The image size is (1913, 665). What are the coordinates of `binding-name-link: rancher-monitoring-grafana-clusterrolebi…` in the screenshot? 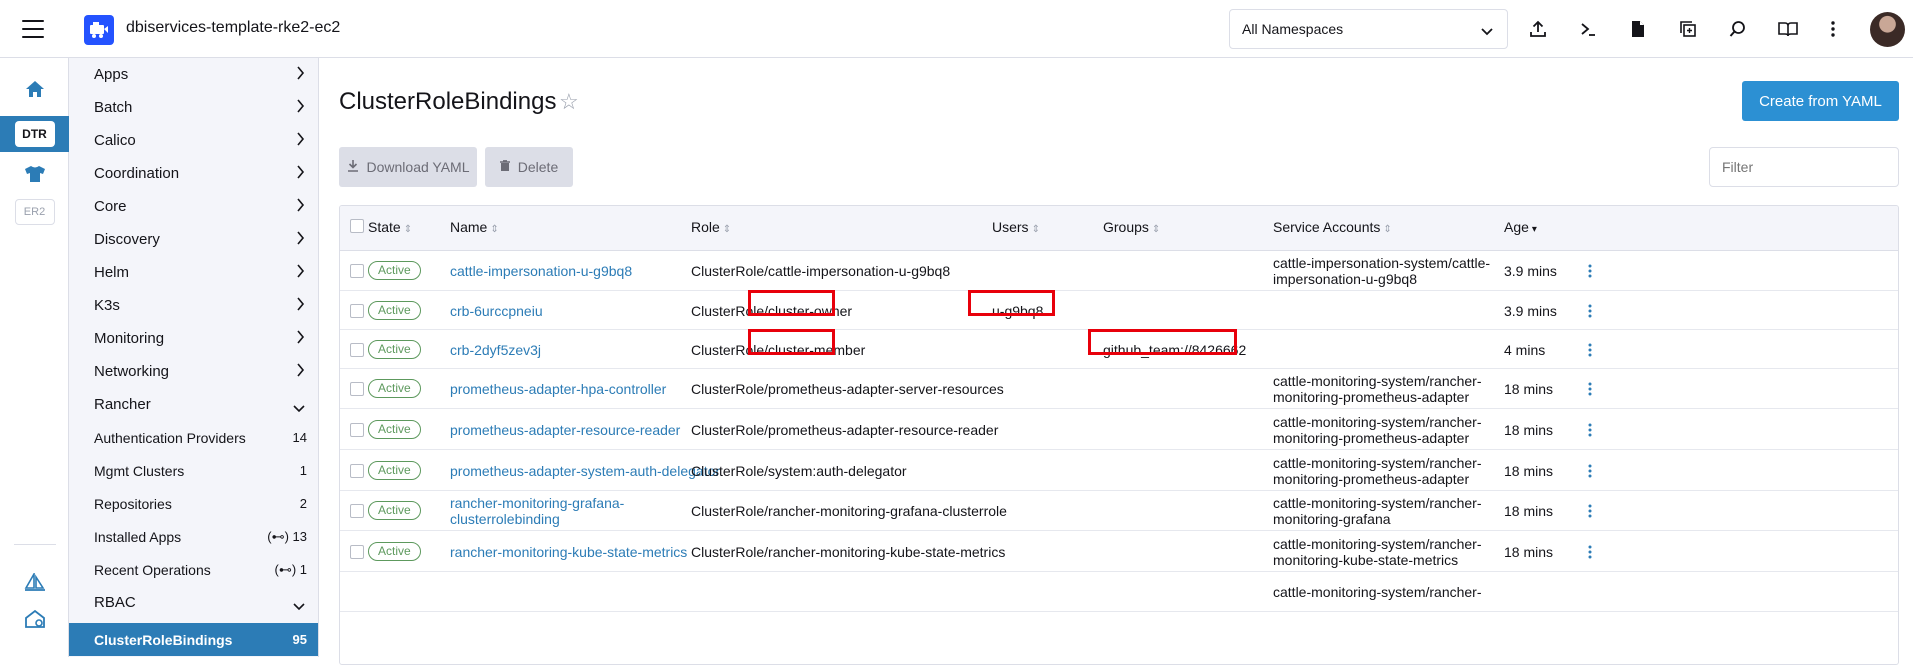 It's located at (537, 511).